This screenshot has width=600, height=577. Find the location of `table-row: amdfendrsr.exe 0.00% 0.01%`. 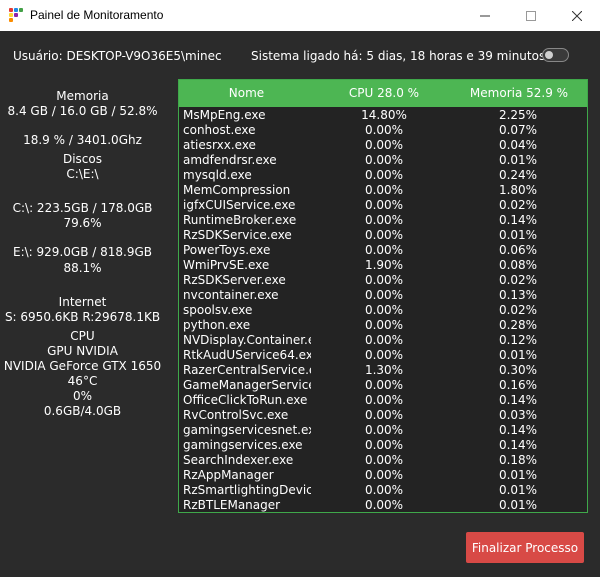

table-row: amdfendrsr.exe 0.00% 0.01% is located at coordinates (383, 160).